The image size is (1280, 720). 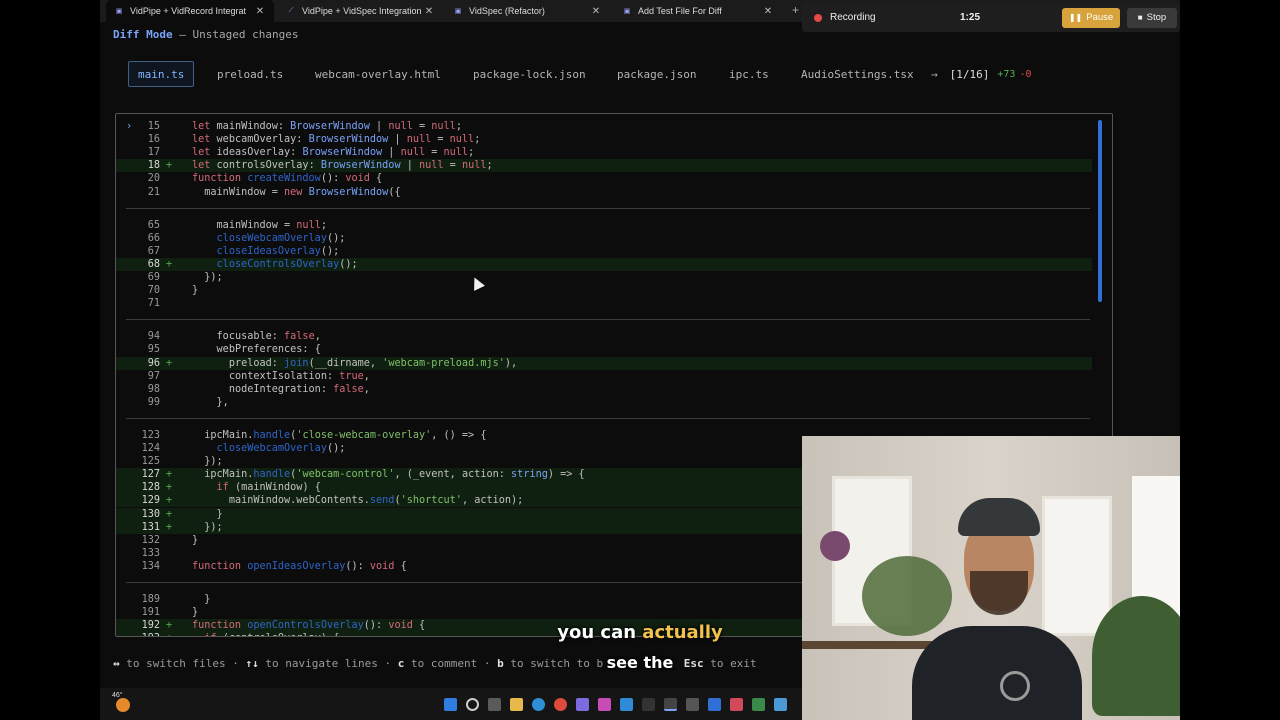 What do you see at coordinates (472, 704) in the screenshot?
I see `search-icon` at bounding box center [472, 704].